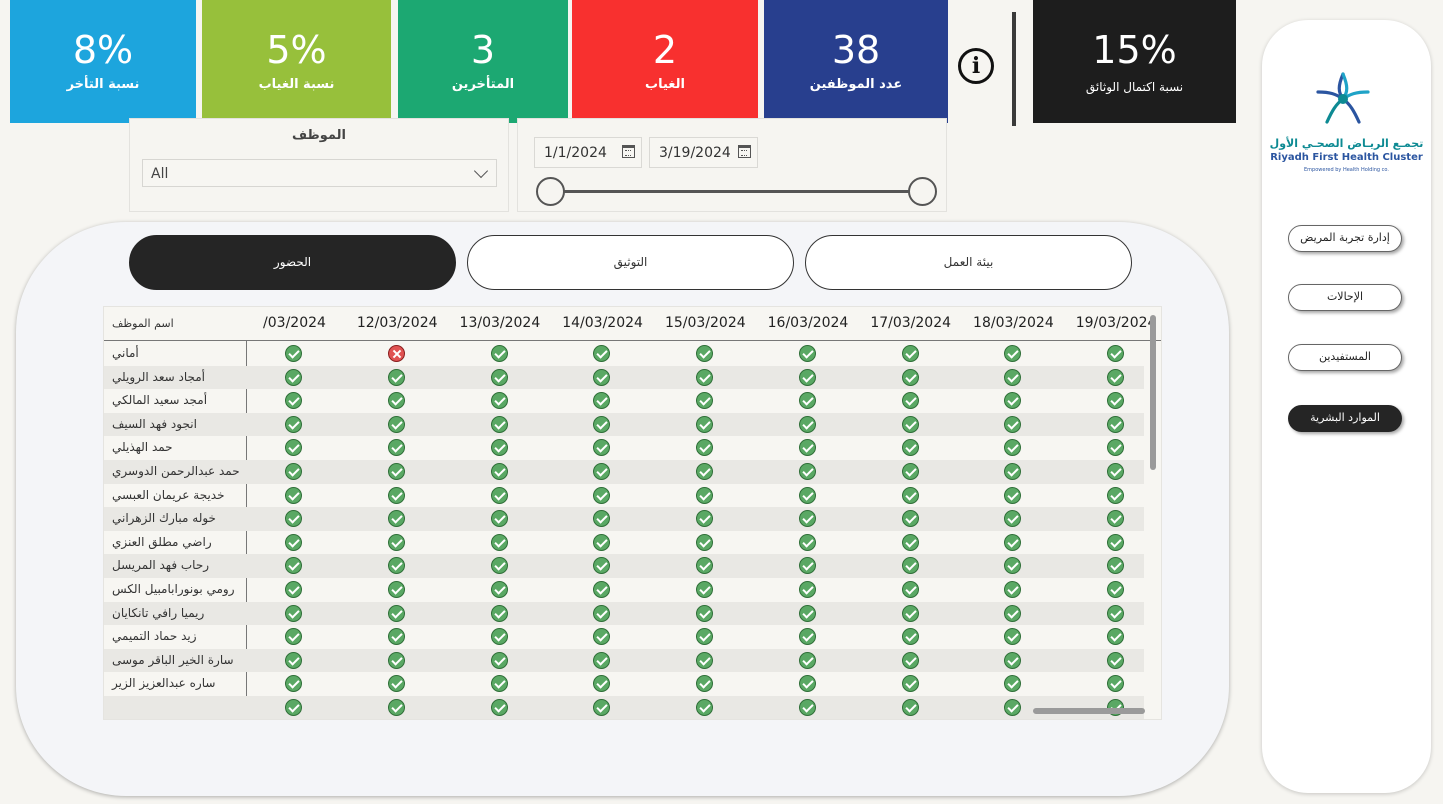  Describe the element at coordinates (1345, 297) in the screenshot. I see `nav-referrals-button: الإحالات` at that location.